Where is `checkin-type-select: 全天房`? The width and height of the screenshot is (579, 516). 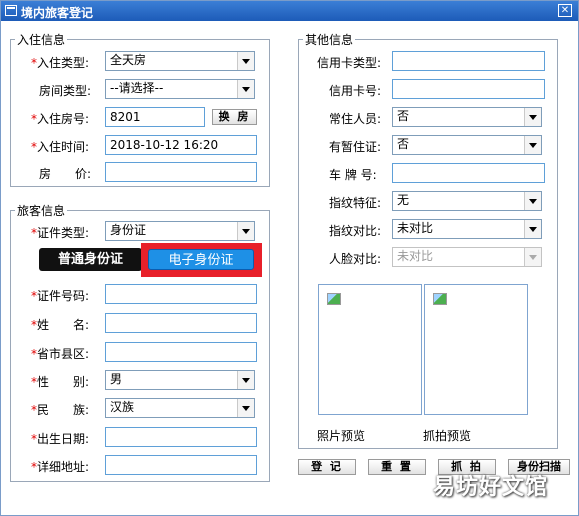 checkin-type-select: 全天房 is located at coordinates (180, 61).